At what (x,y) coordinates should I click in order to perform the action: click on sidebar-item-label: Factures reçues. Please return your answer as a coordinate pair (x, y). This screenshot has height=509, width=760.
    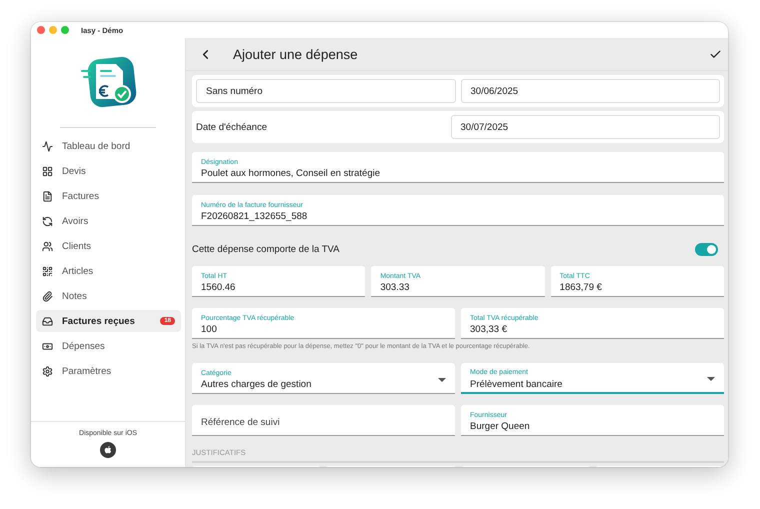
    Looking at the image, I should click on (99, 321).